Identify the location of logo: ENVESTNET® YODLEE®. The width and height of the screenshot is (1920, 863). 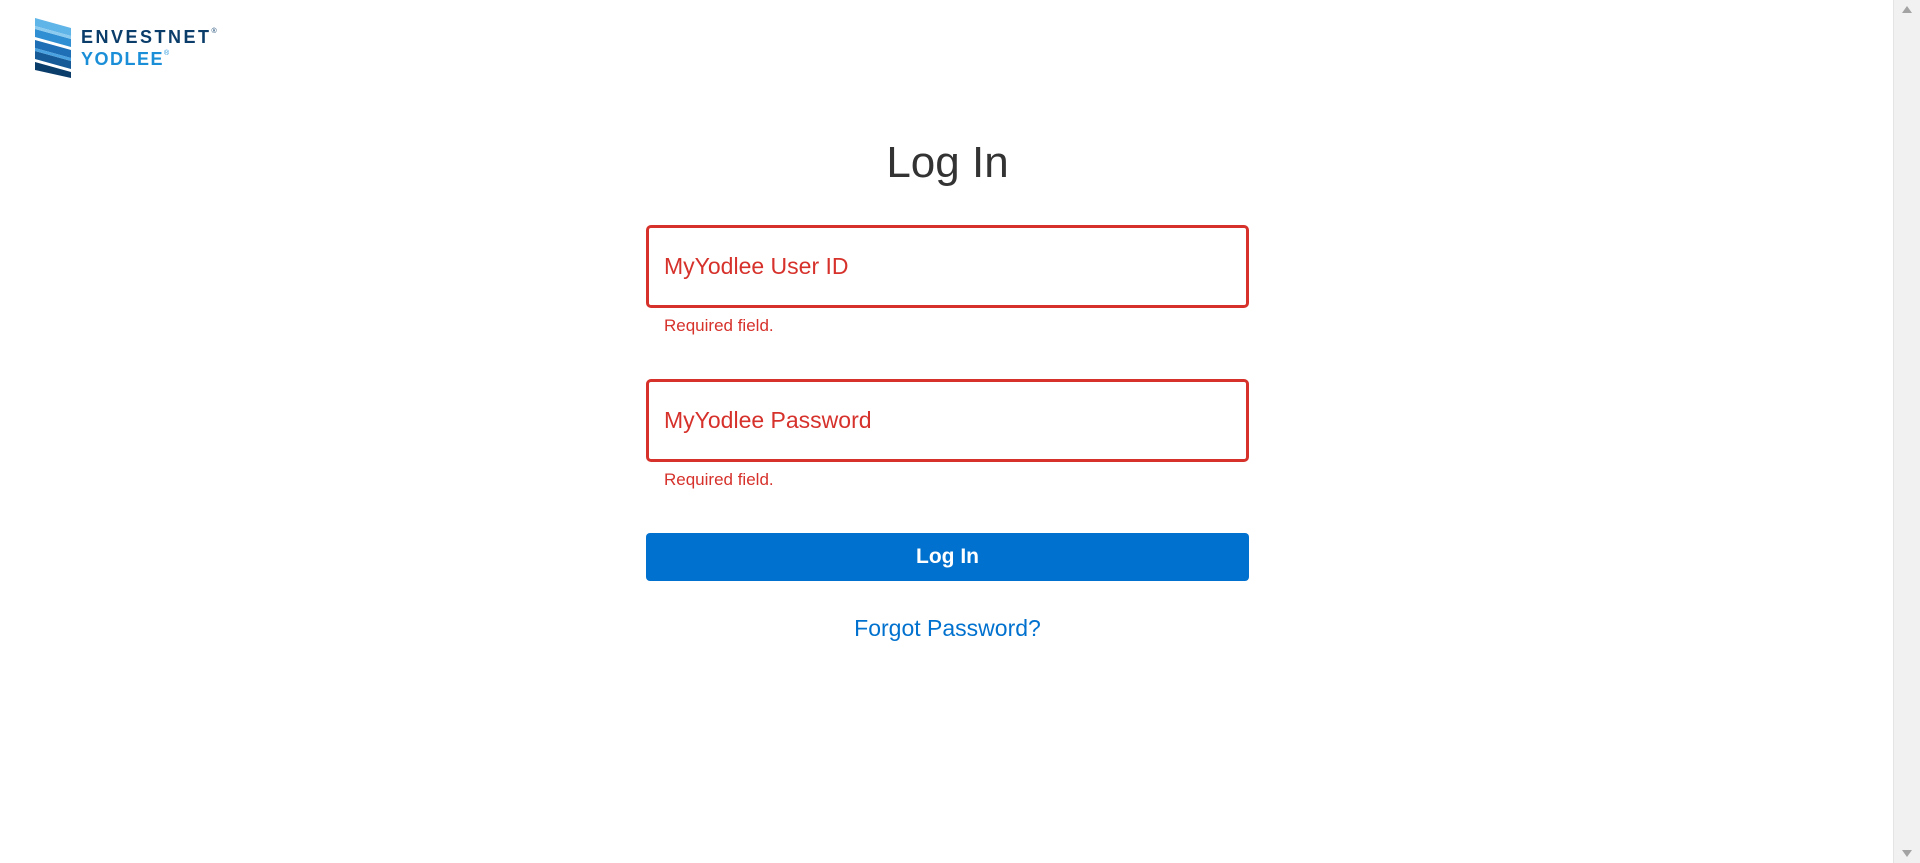
(126, 48).